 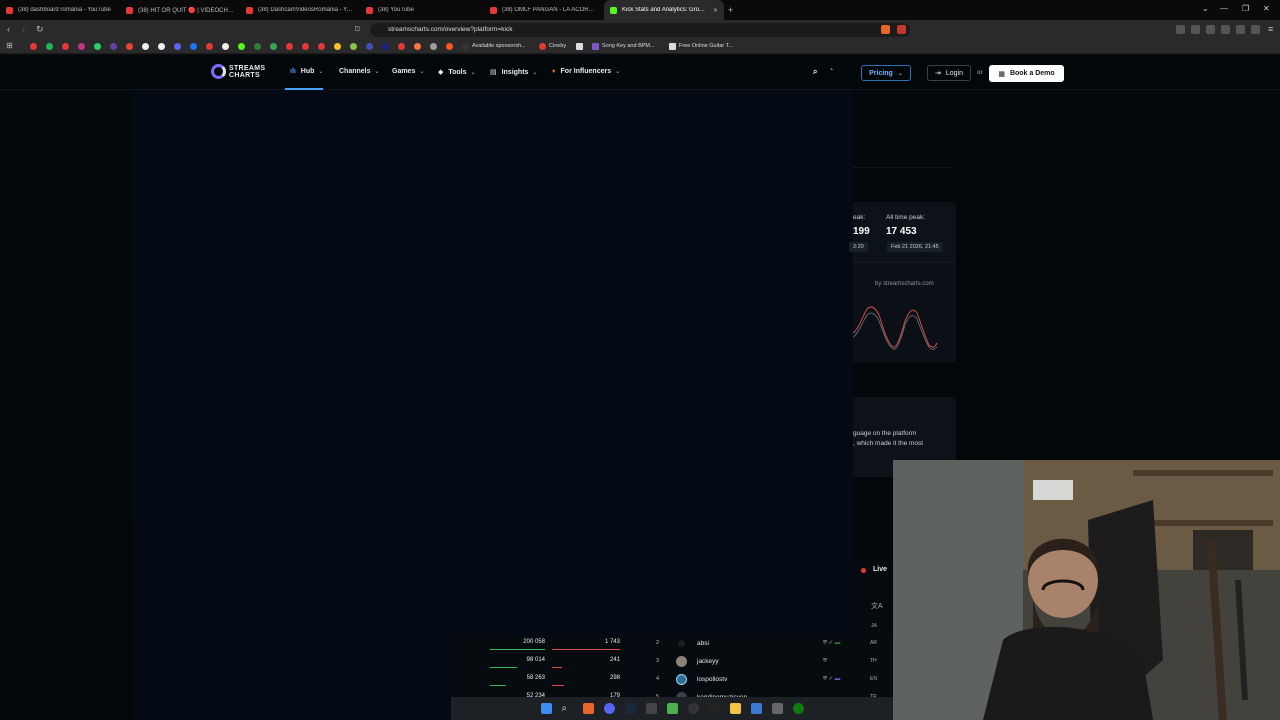 What do you see at coordinates (1180, 29) in the screenshot?
I see `extension-icon` at bounding box center [1180, 29].